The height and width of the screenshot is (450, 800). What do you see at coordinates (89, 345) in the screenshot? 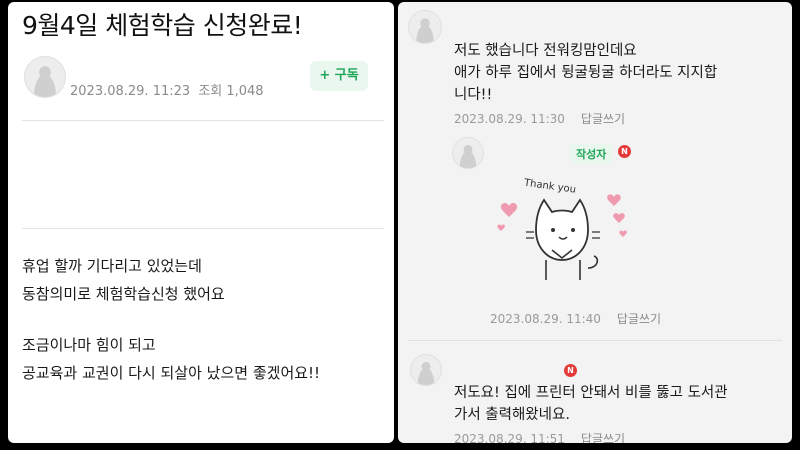
I see `post-body-line: 조금이나마 힘이 되고` at bounding box center [89, 345].